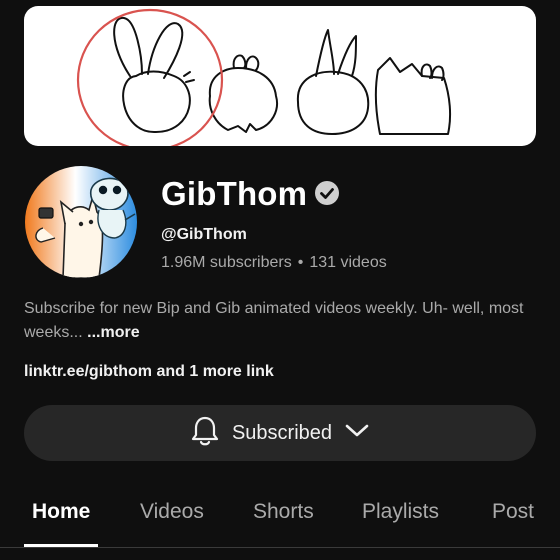 Image resolution: width=560 pixels, height=560 pixels. I want to click on bell-icon, so click(205, 433).